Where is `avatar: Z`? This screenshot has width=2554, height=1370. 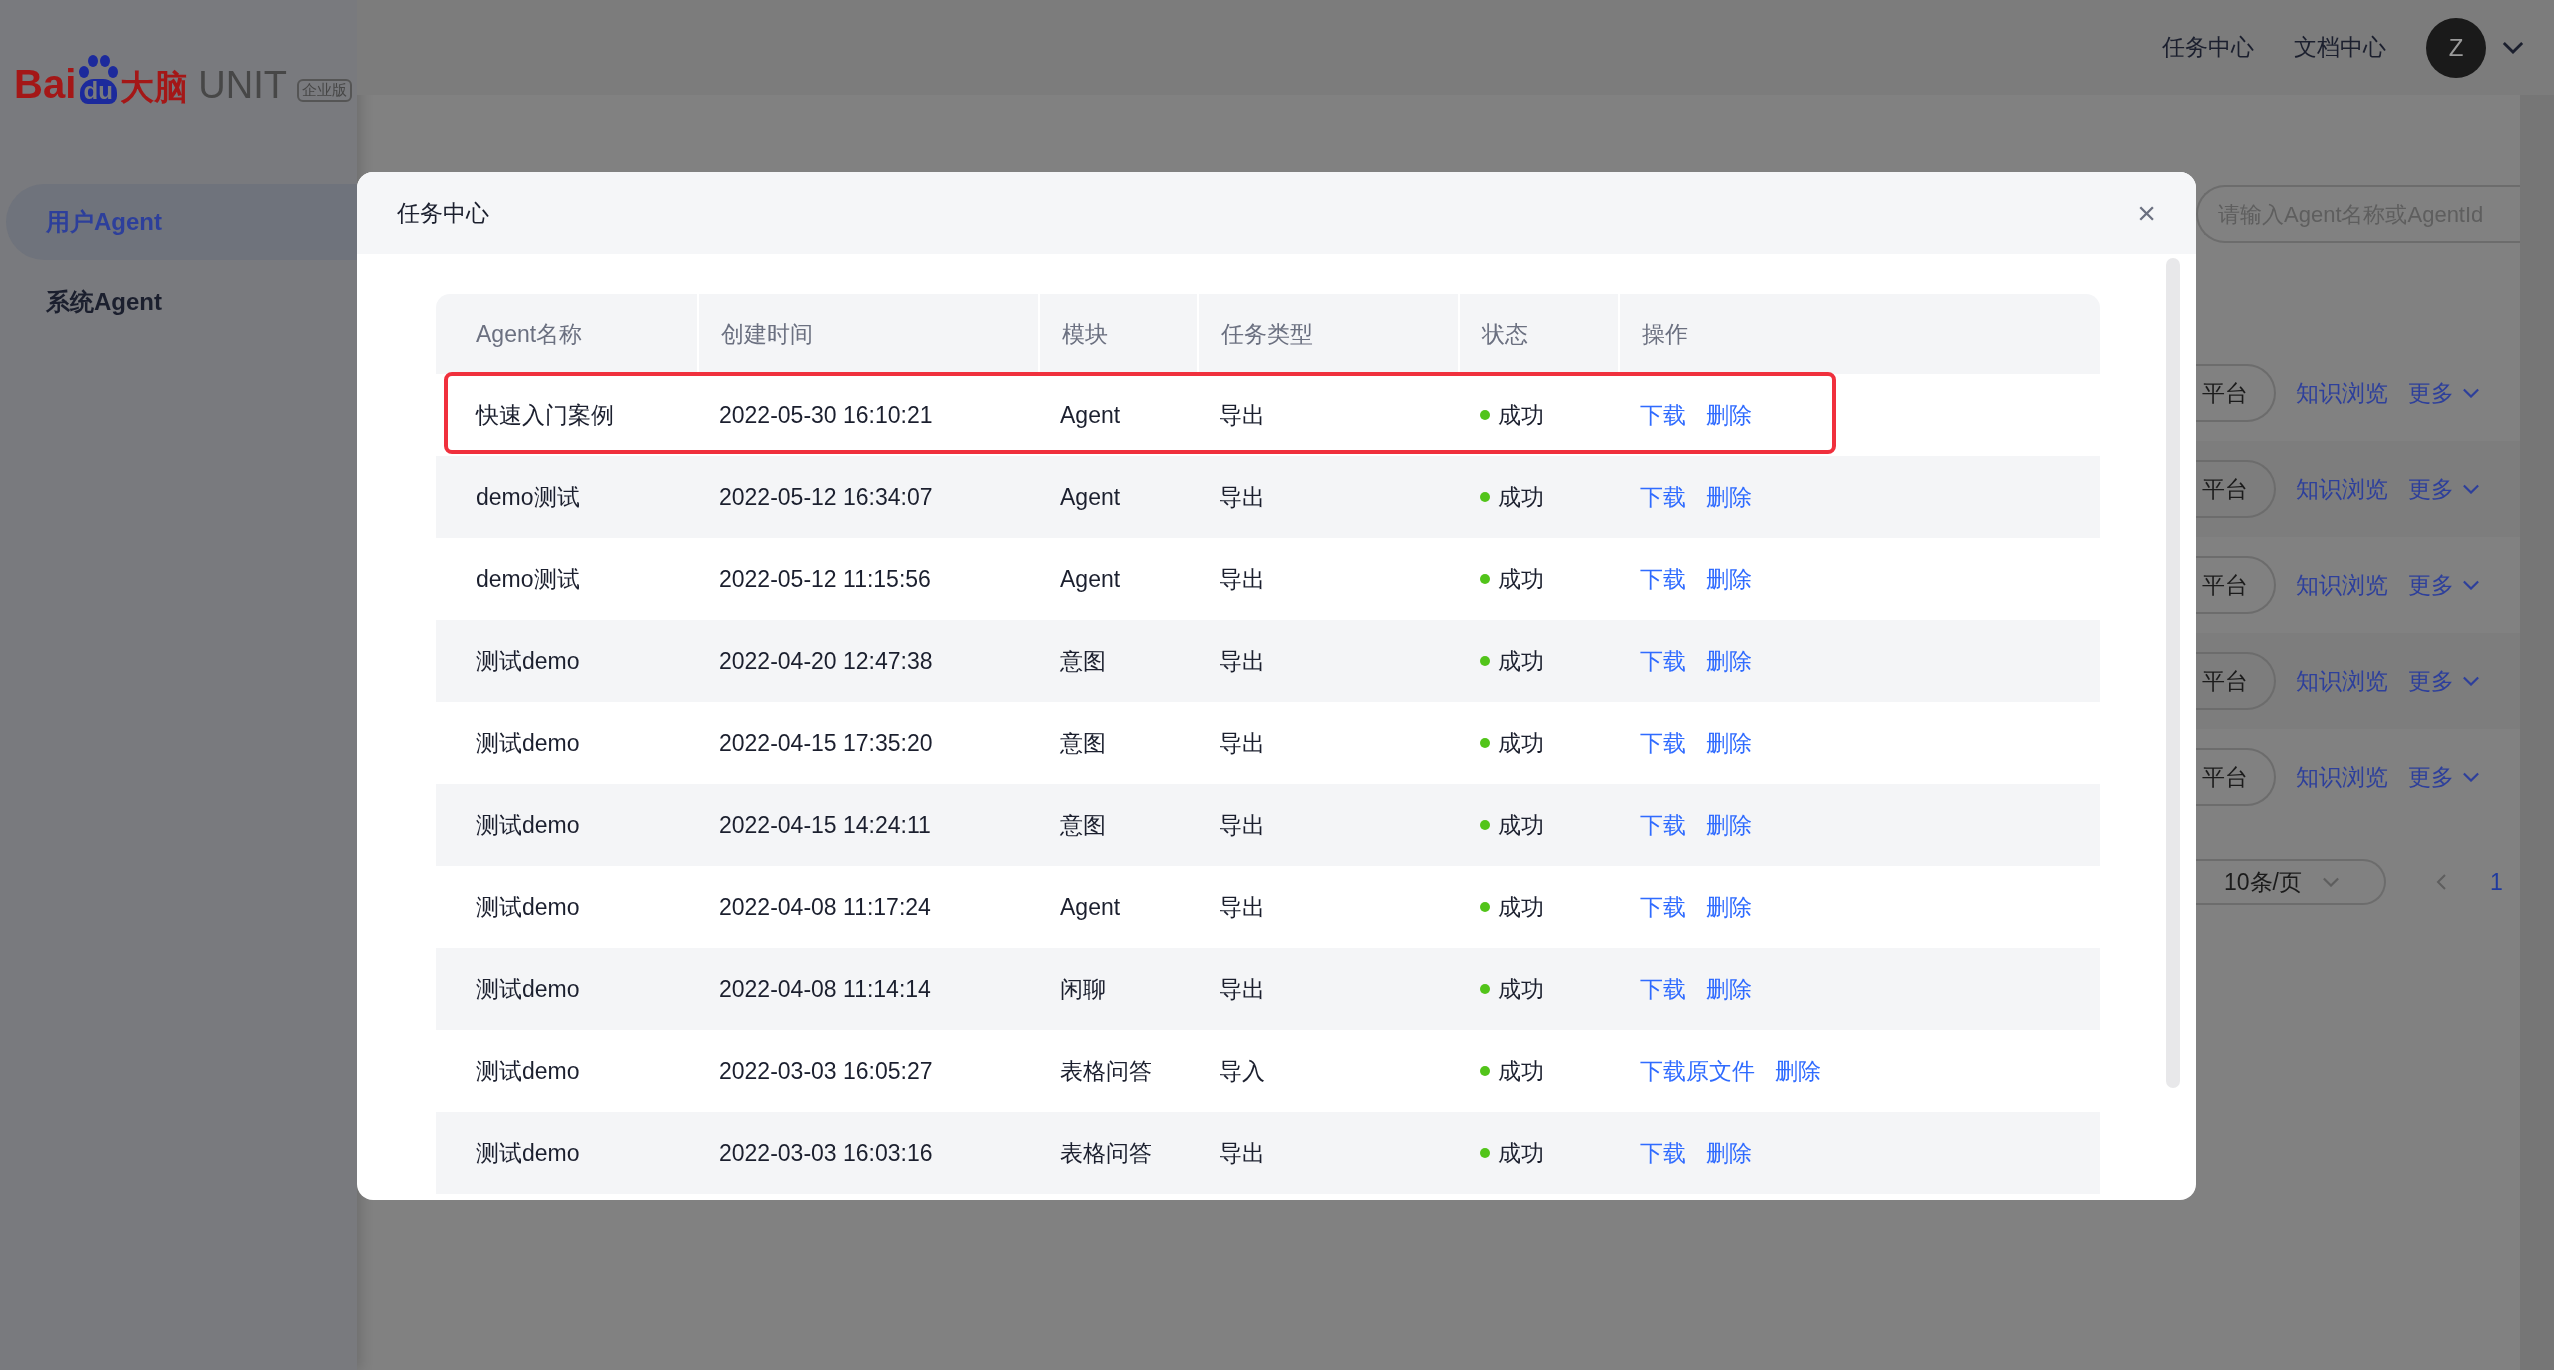 avatar: Z is located at coordinates (2456, 47).